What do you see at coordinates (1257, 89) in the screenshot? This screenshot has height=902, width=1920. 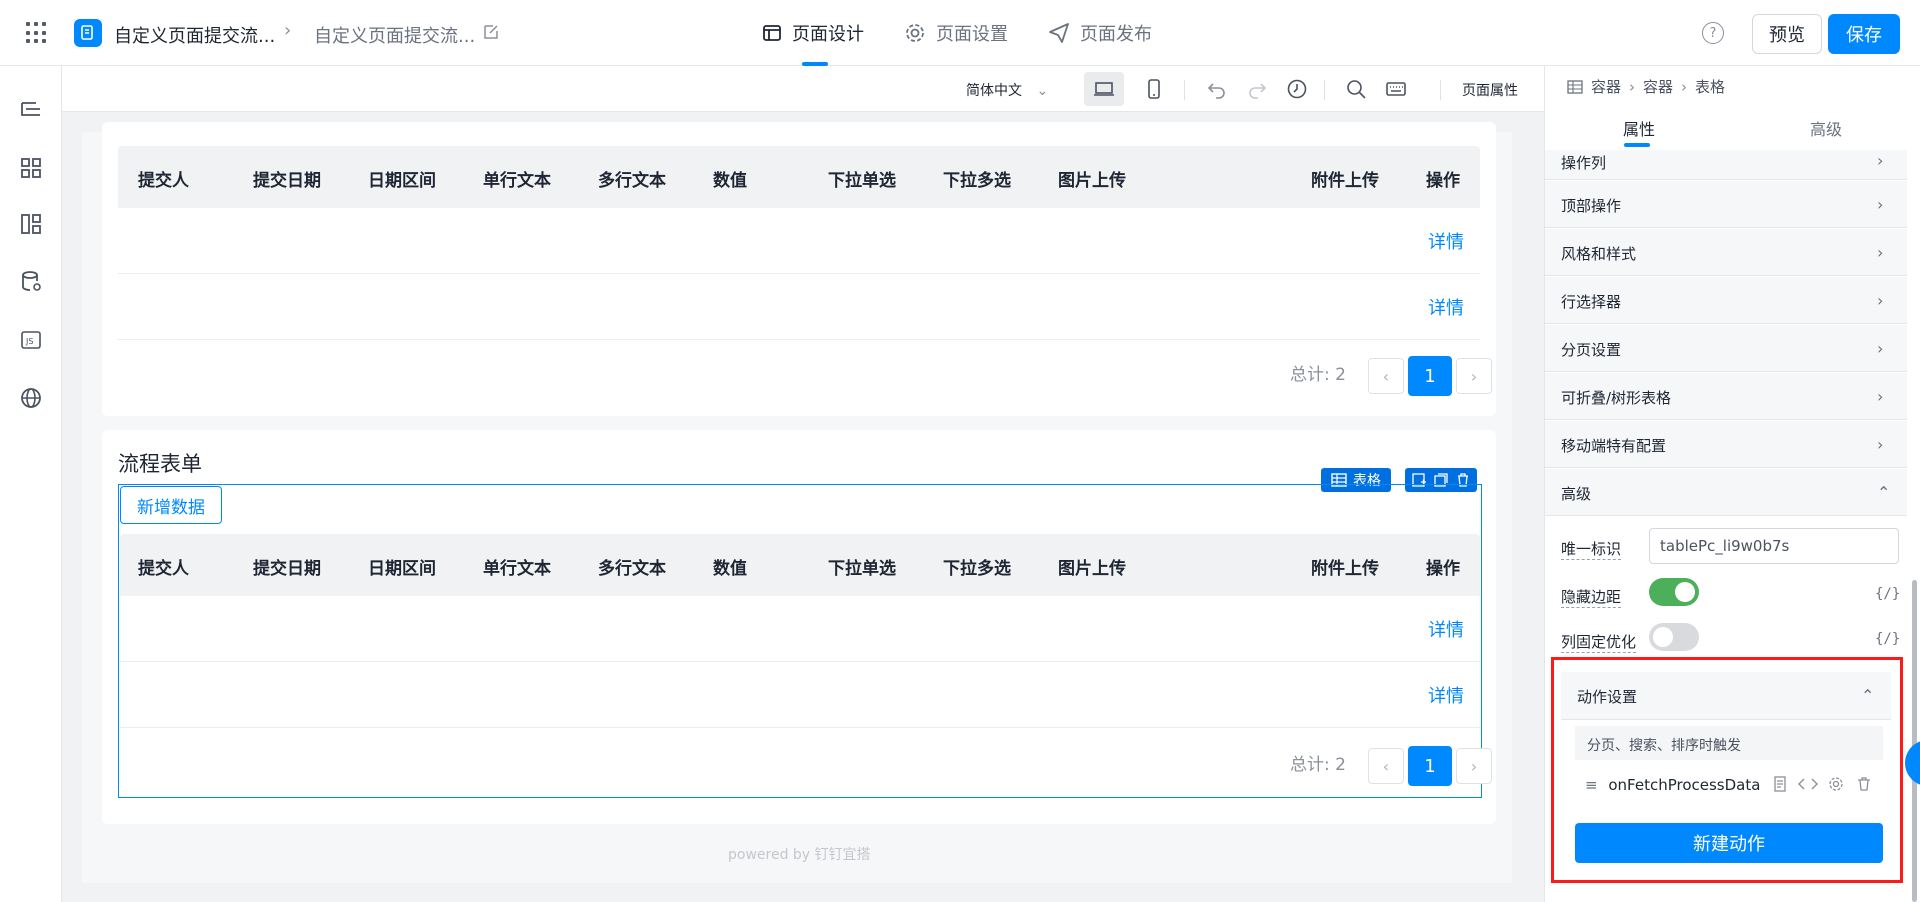 I see `redo-icon` at bounding box center [1257, 89].